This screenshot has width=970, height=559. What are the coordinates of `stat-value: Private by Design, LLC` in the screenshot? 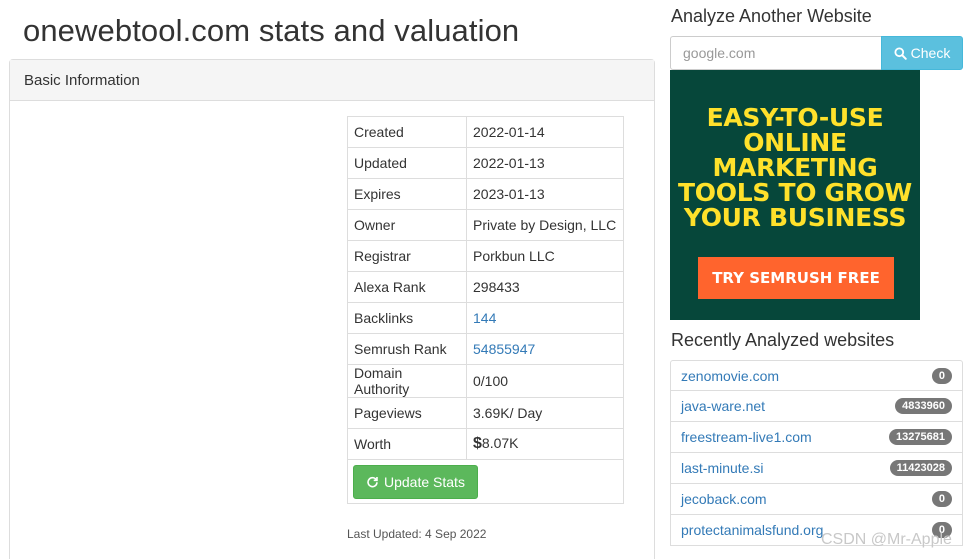 It's located at (545, 225).